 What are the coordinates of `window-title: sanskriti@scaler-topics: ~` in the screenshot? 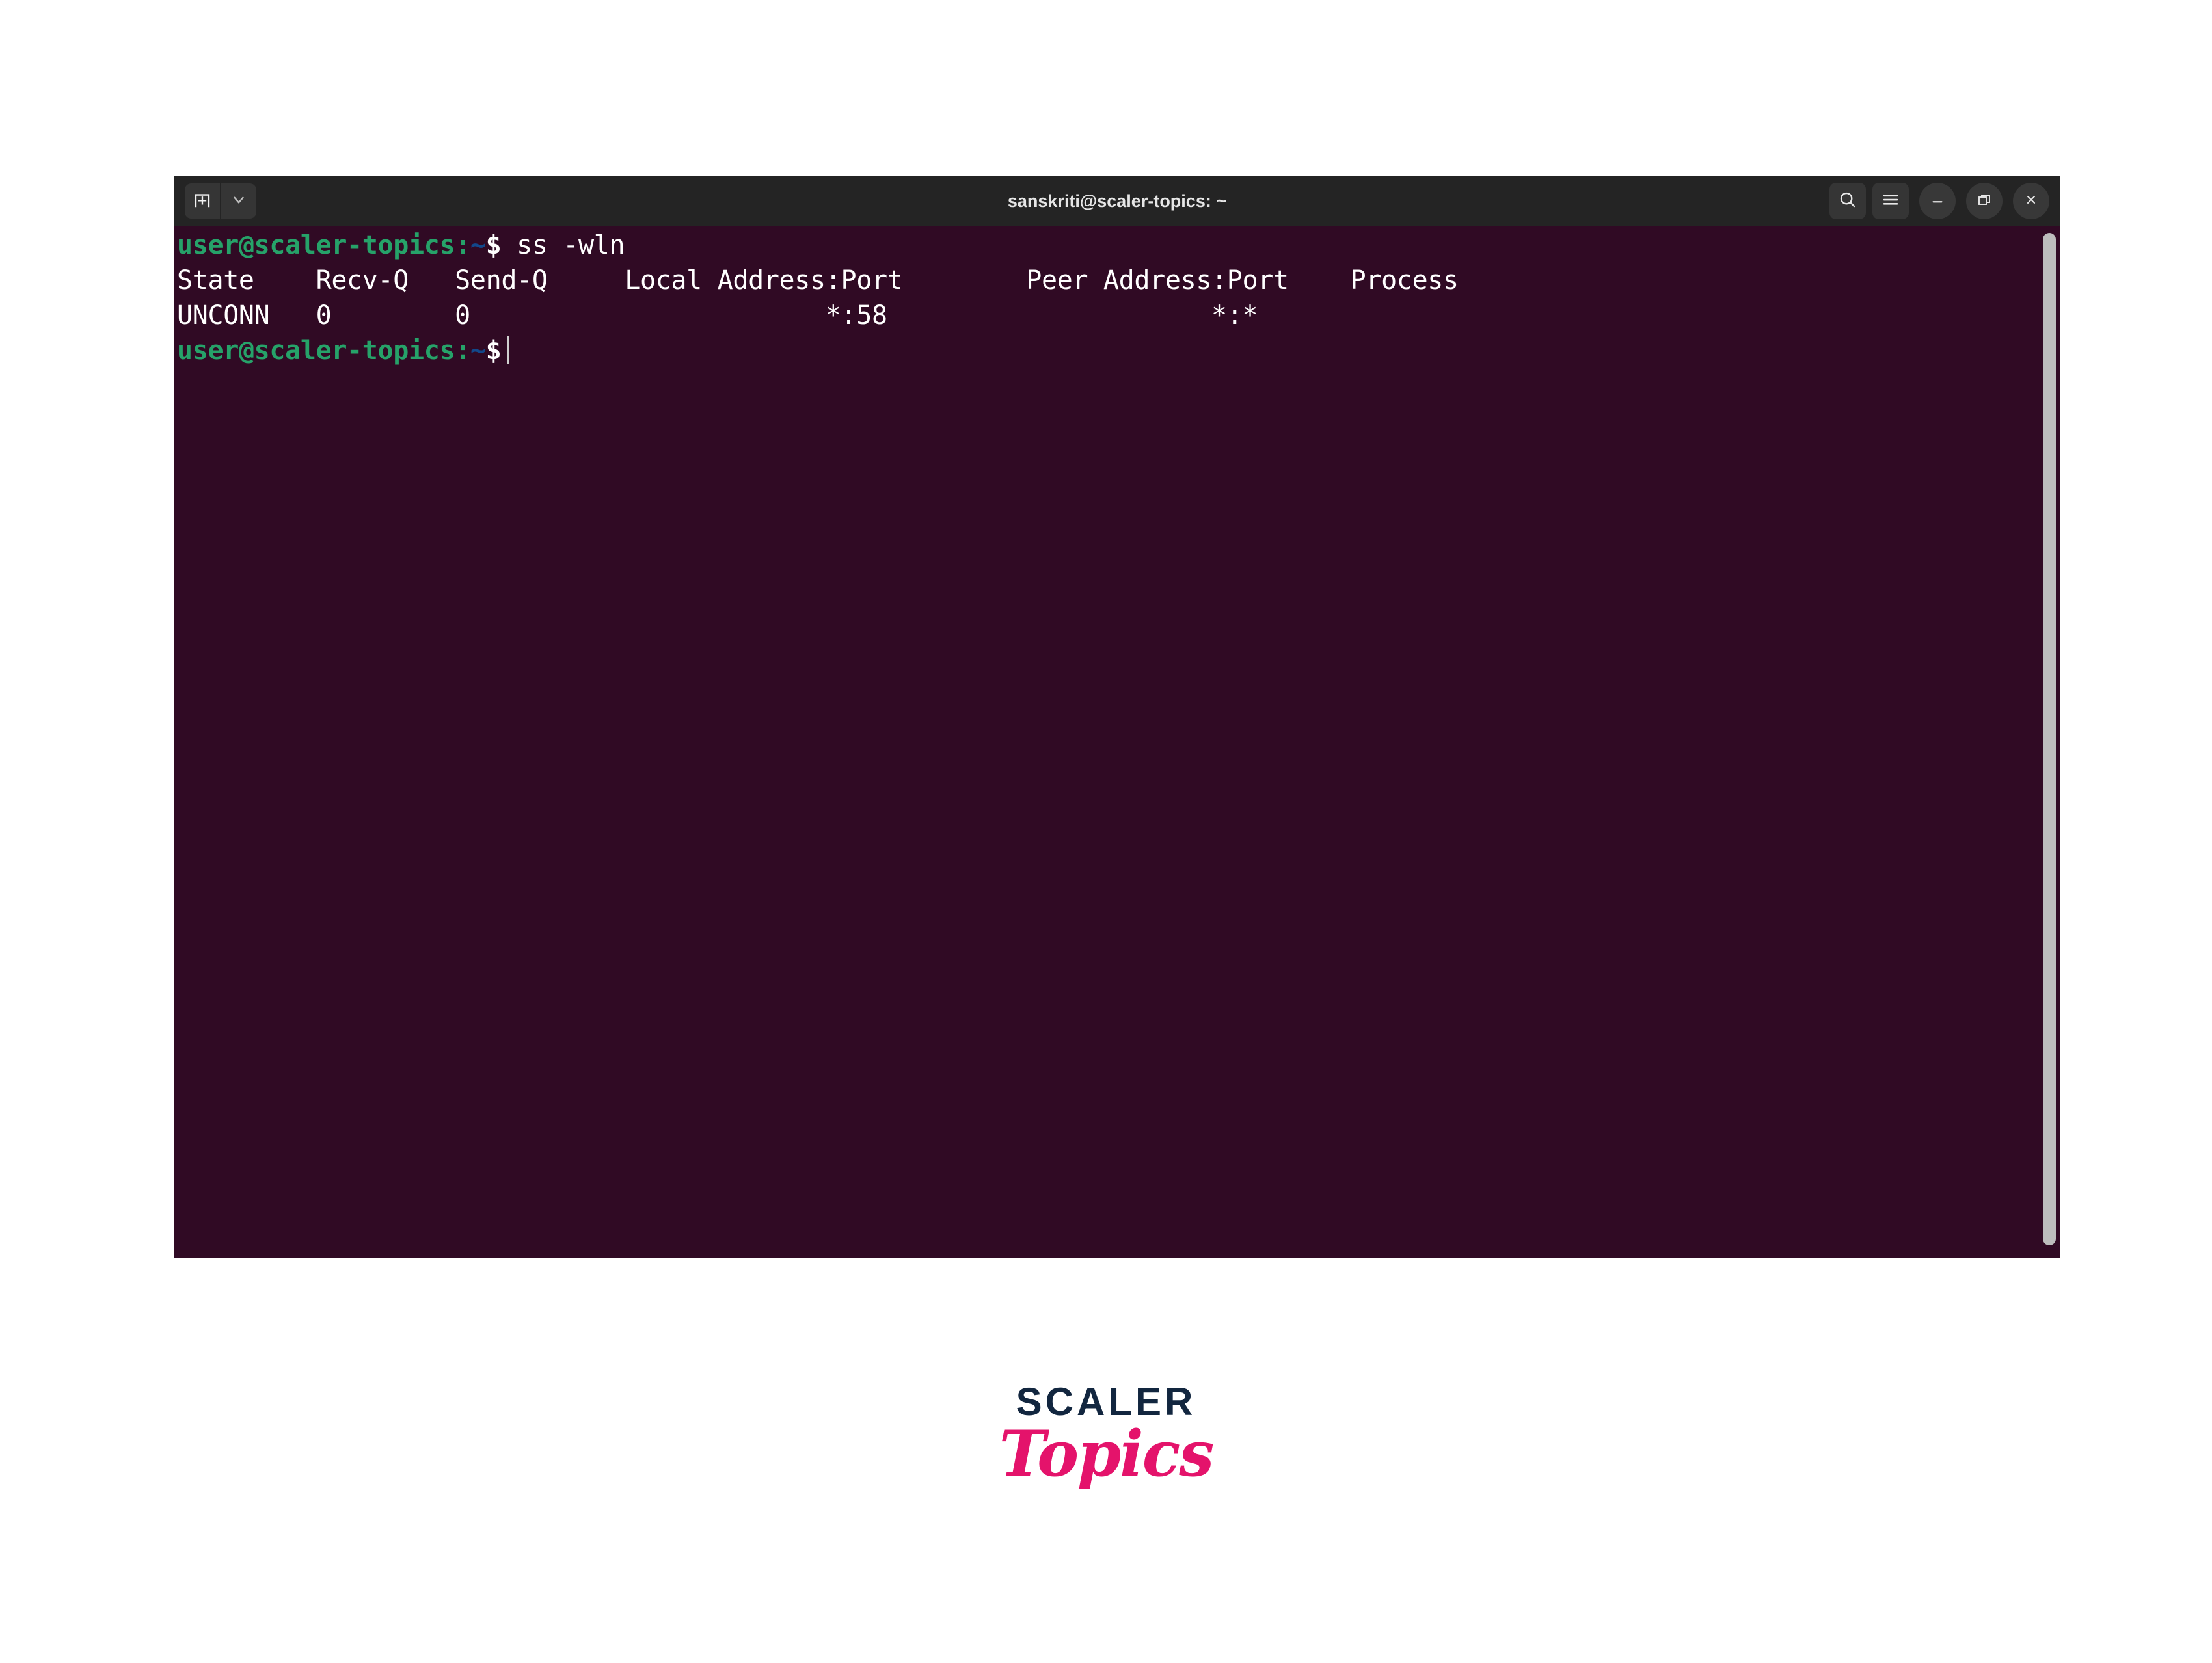 It's located at (1117, 201).